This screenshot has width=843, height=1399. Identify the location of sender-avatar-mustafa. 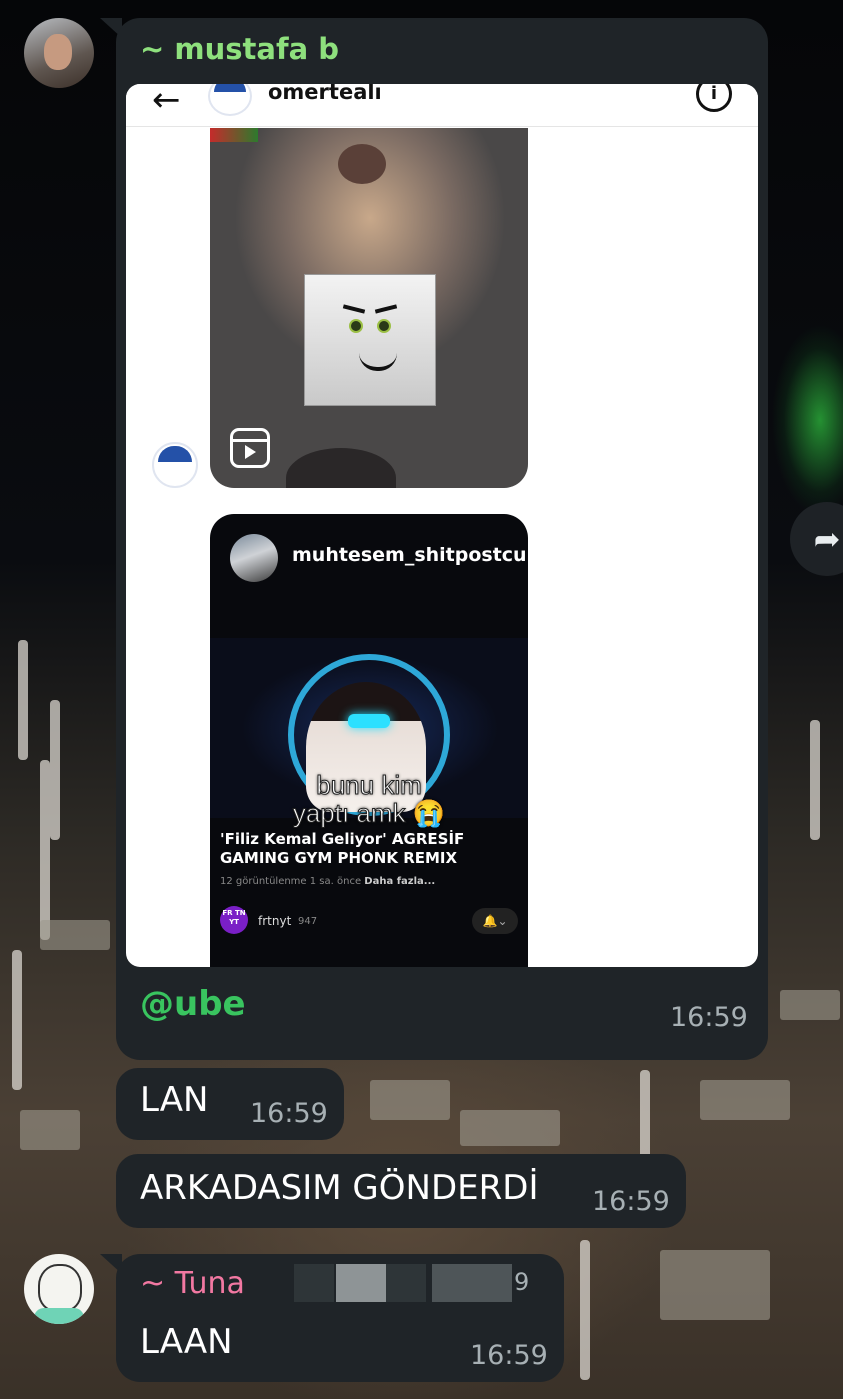
(59, 53).